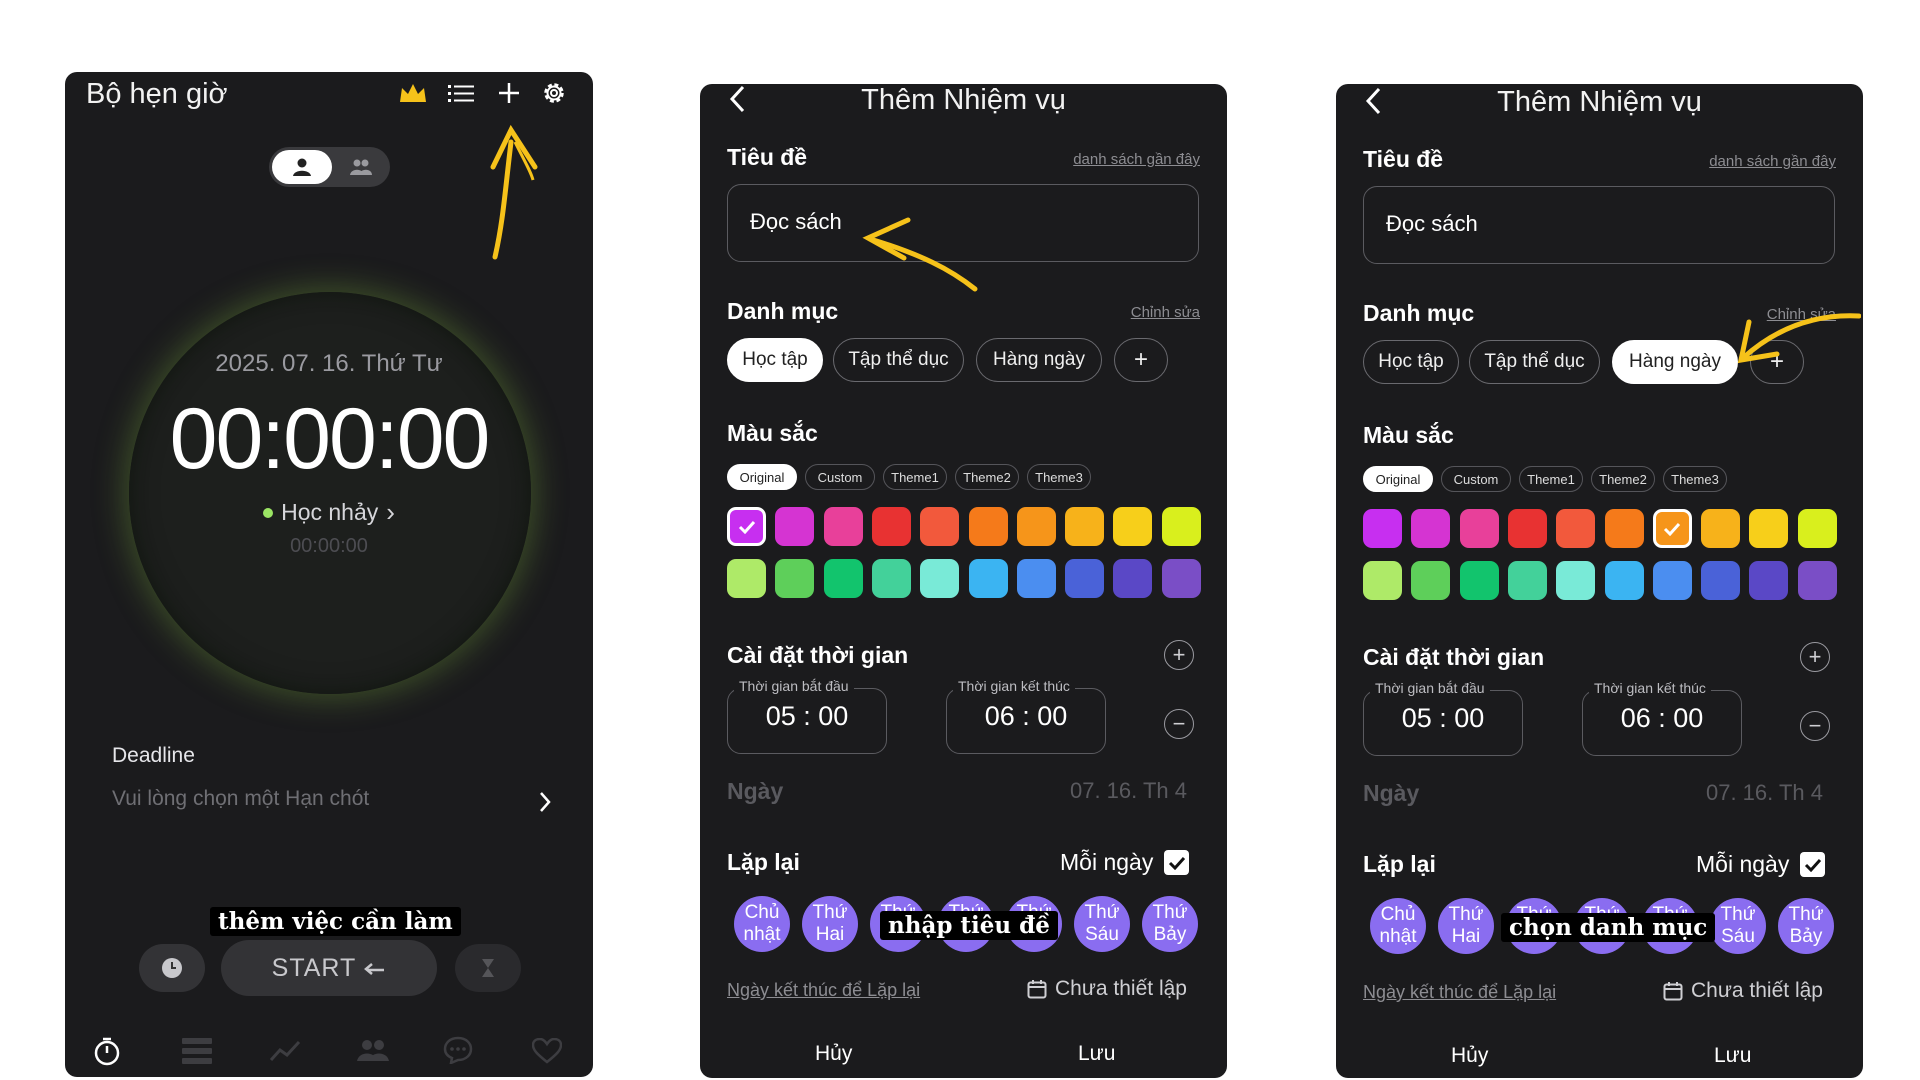 The height and width of the screenshot is (1080, 1920). Describe the element at coordinates (461, 93) in the screenshot. I see `list-icon` at that location.